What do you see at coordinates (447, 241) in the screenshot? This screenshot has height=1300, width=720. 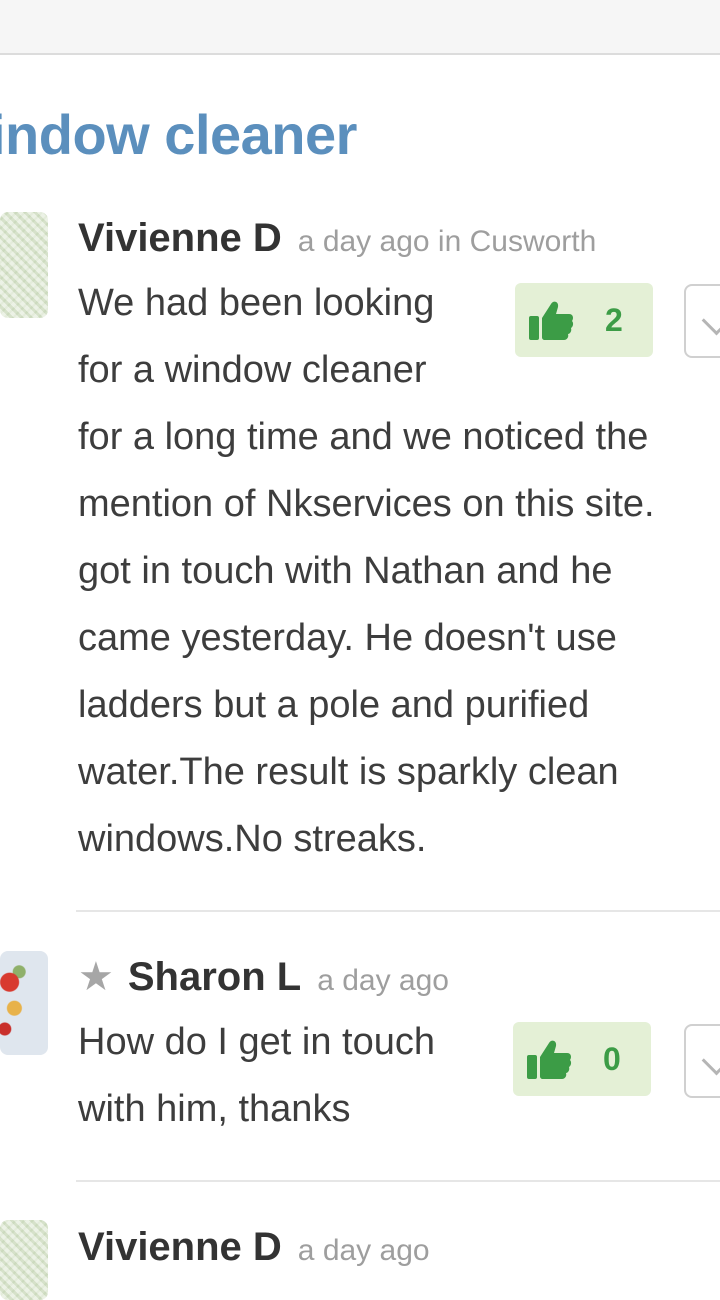 I see `comment-meta: a day ago in Cusworth` at bounding box center [447, 241].